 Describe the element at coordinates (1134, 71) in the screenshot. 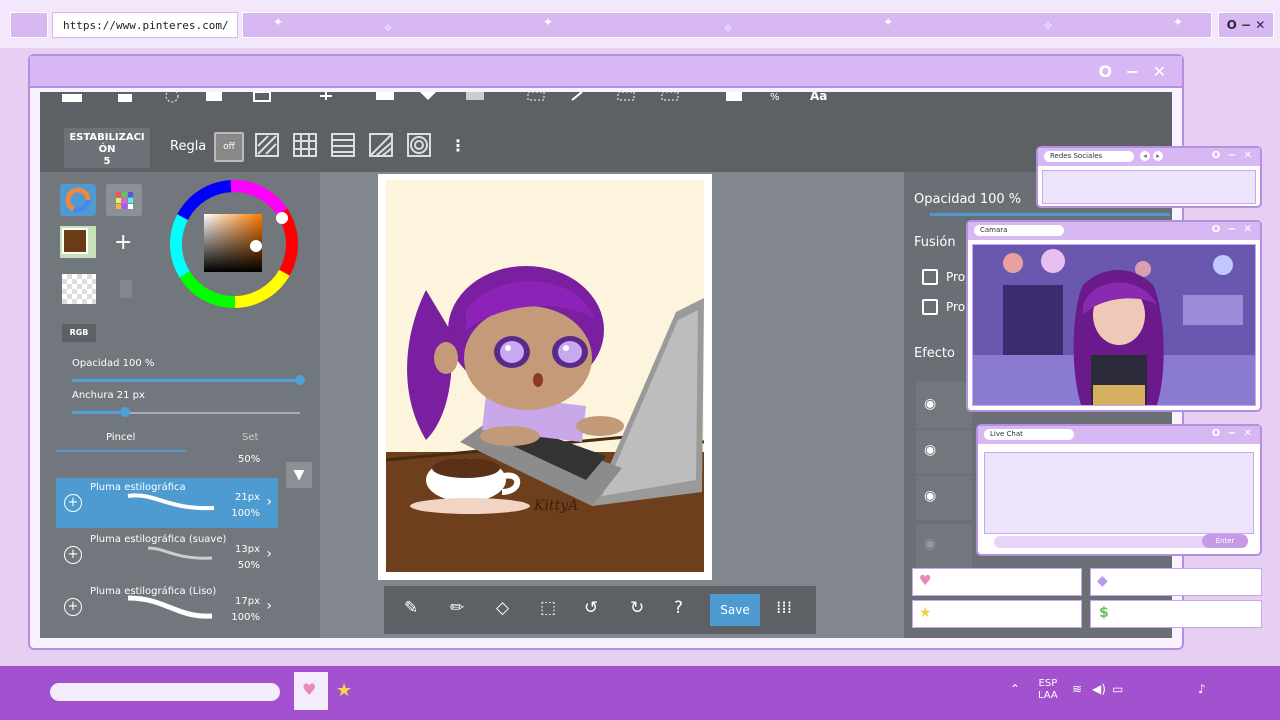

I see `main-window-controls: O − ✕` at that location.